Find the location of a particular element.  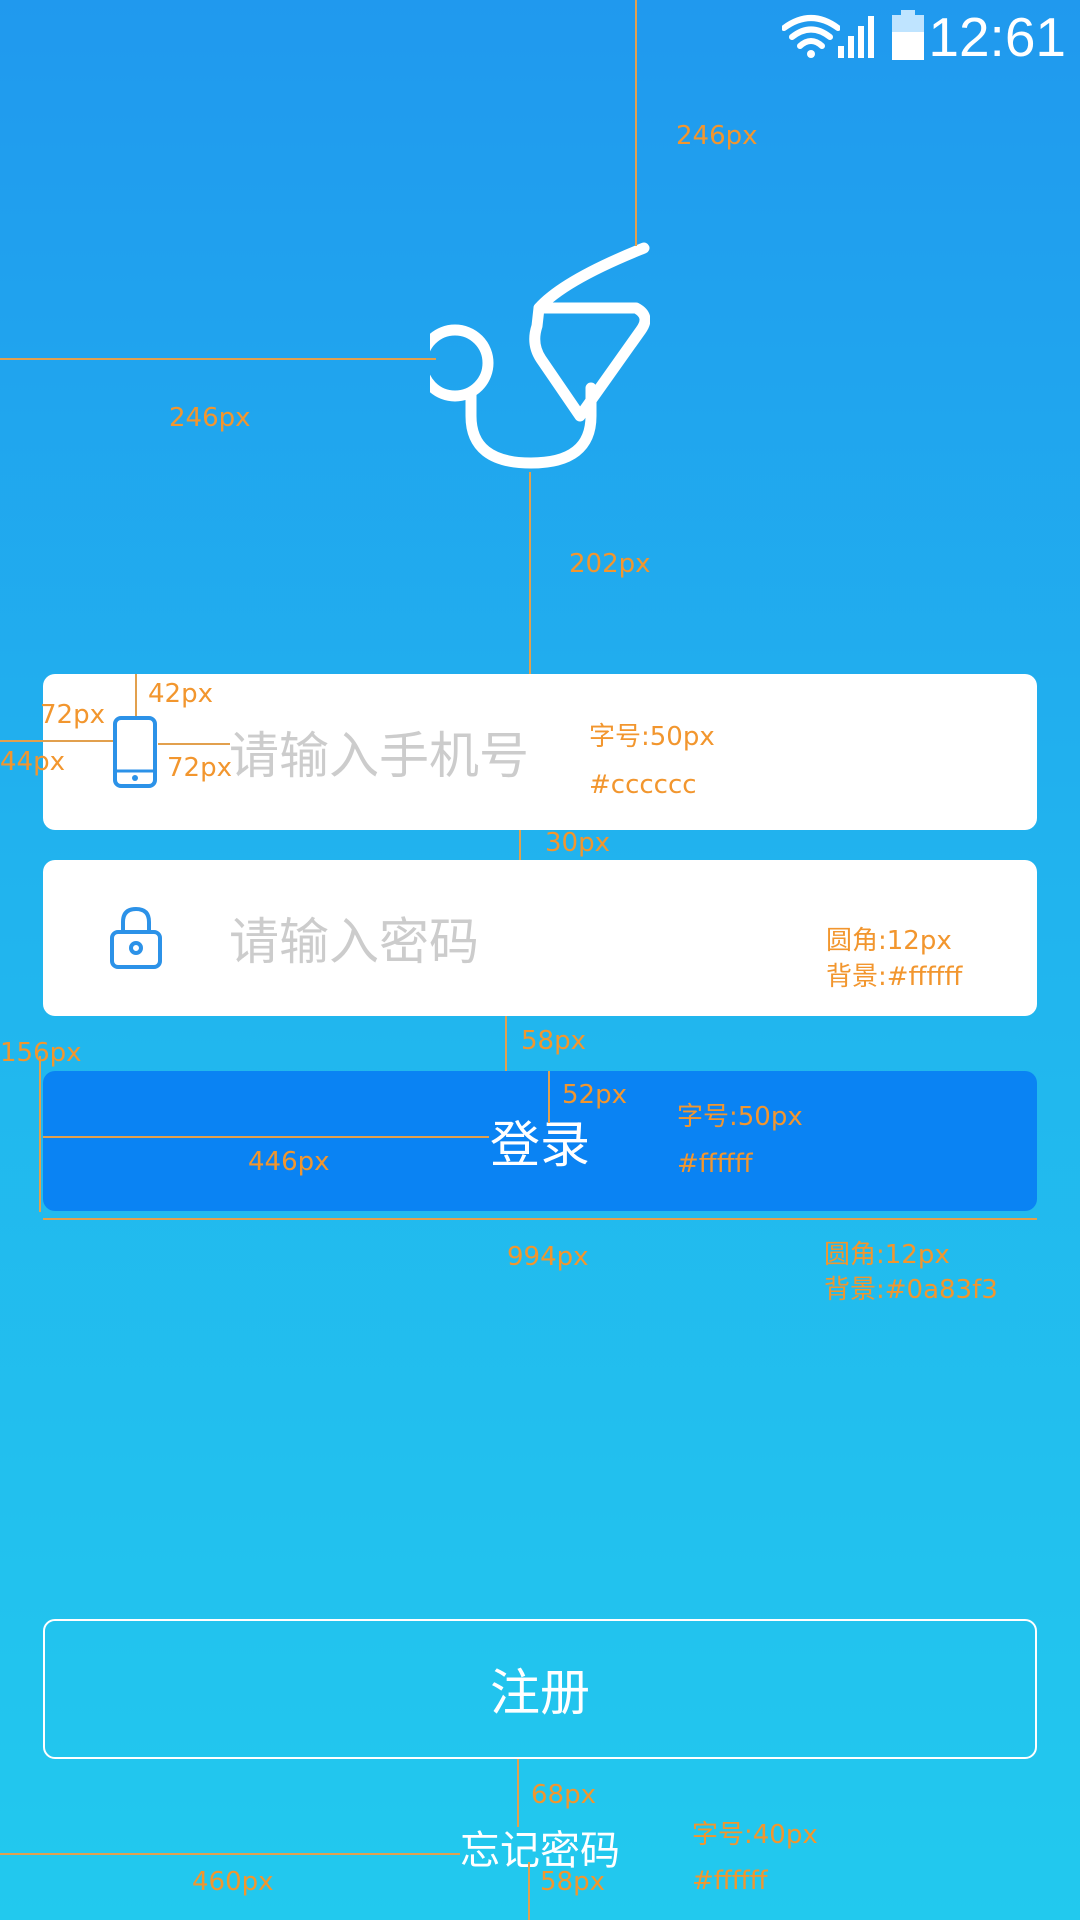

spec-label: 156px is located at coordinates (41, 1053).